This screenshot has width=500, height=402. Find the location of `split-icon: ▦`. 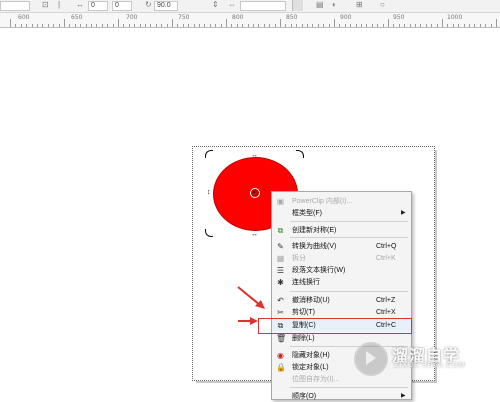

split-icon: ▦ is located at coordinates (280, 258).